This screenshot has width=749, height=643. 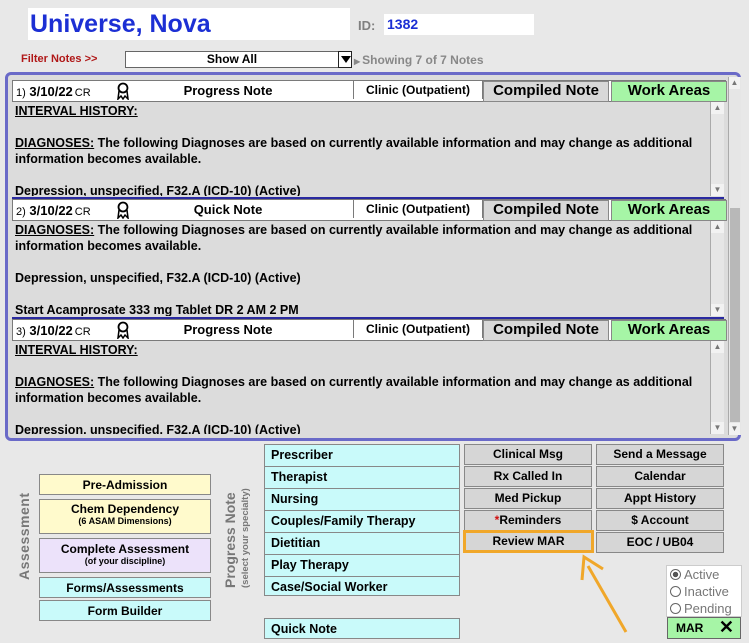 I want to click on complete-assessment-button: Complete Assessment (of your discipline), so click(x=125, y=555).